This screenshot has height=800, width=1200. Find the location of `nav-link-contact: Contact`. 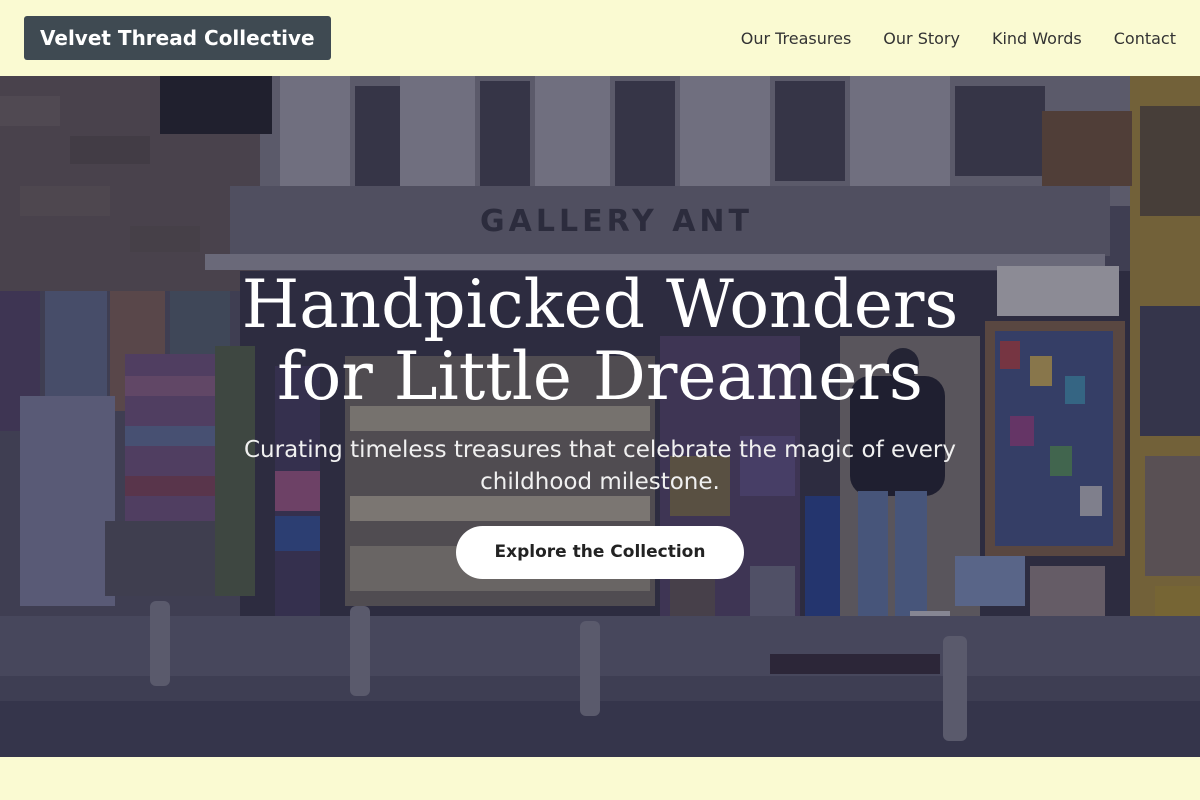

nav-link-contact: Contact is located at coordinates (1145, 38).